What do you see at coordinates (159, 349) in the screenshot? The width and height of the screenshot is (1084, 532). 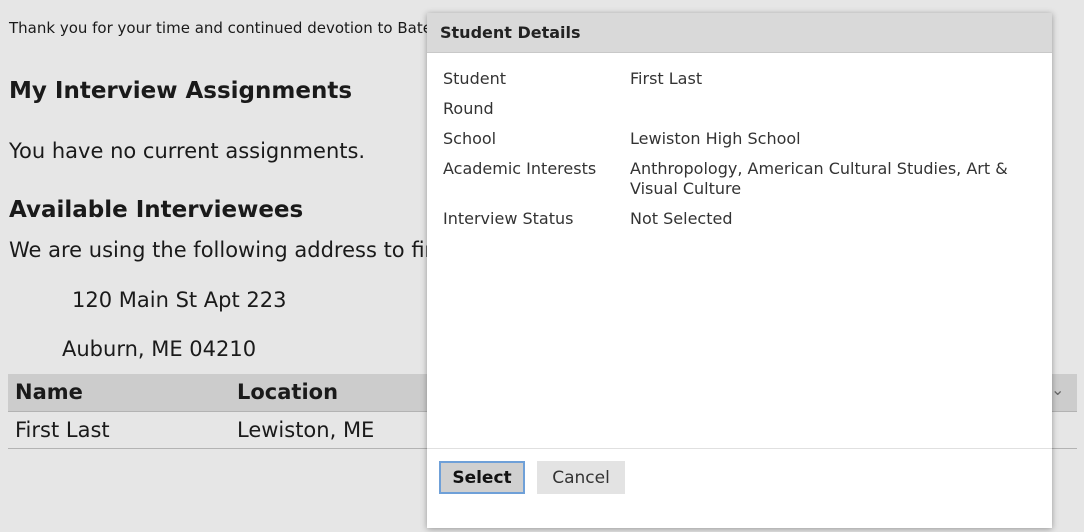 I see `address-line-2: Auburn, ME 04210` at bounding box center [159, 349].